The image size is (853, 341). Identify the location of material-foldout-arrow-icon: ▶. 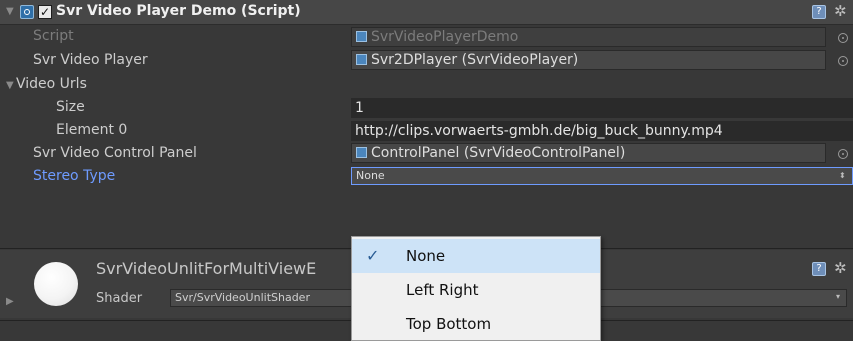
(10, 301).